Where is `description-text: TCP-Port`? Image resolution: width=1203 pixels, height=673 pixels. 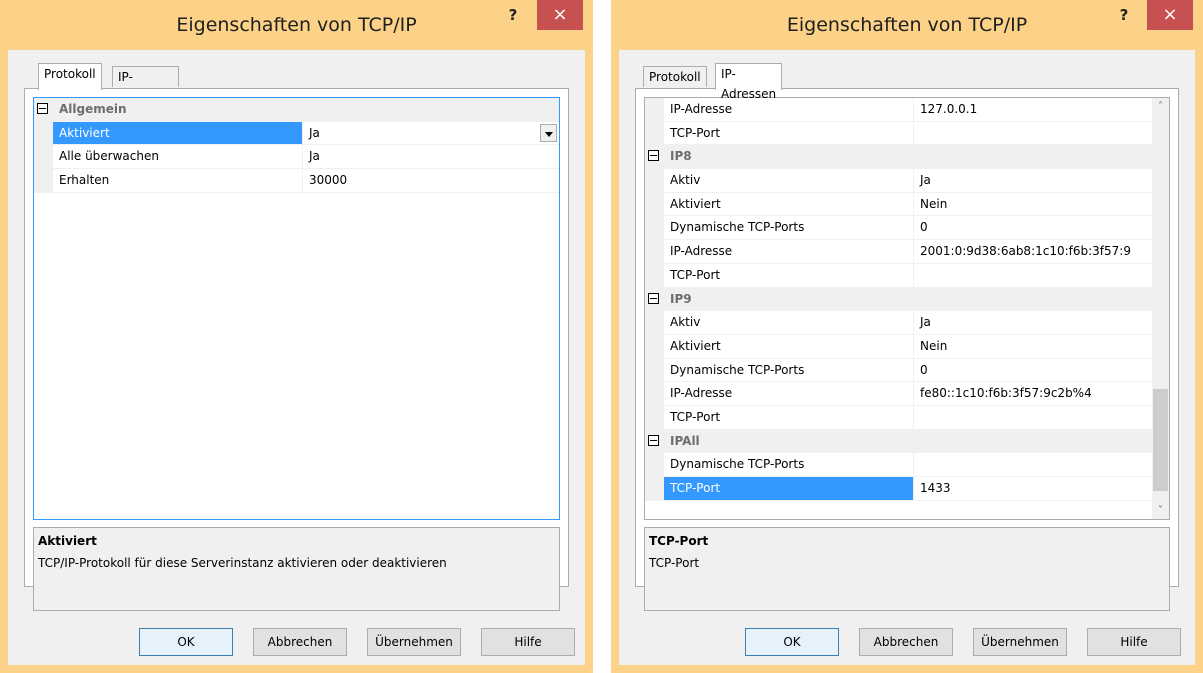 description-text: TCP-Port is located at coordinates (674, 563).